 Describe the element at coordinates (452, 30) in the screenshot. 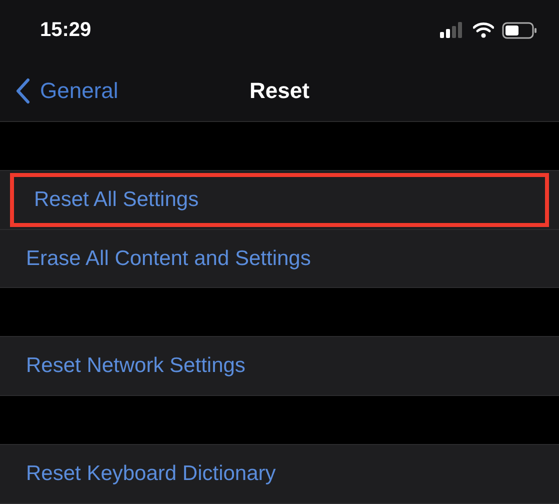

I see `signal-icon` at that location.